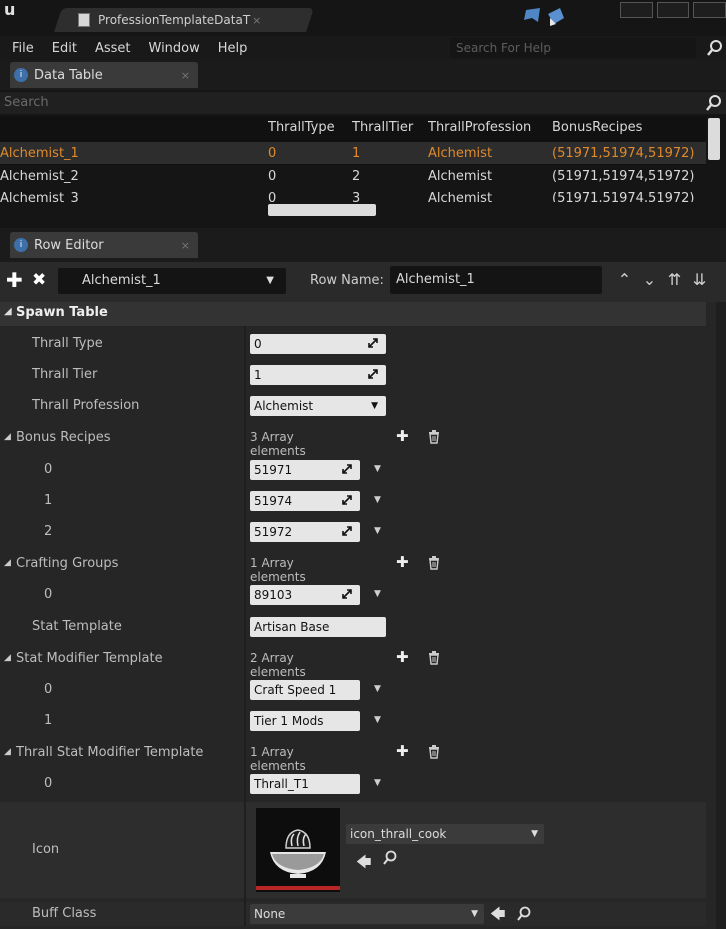 The image size is (726, 929). What do you see at coordinates (318, 344) in the screenshot?
I see `thrall-type-input: 0` at bounding box center [318, 344].